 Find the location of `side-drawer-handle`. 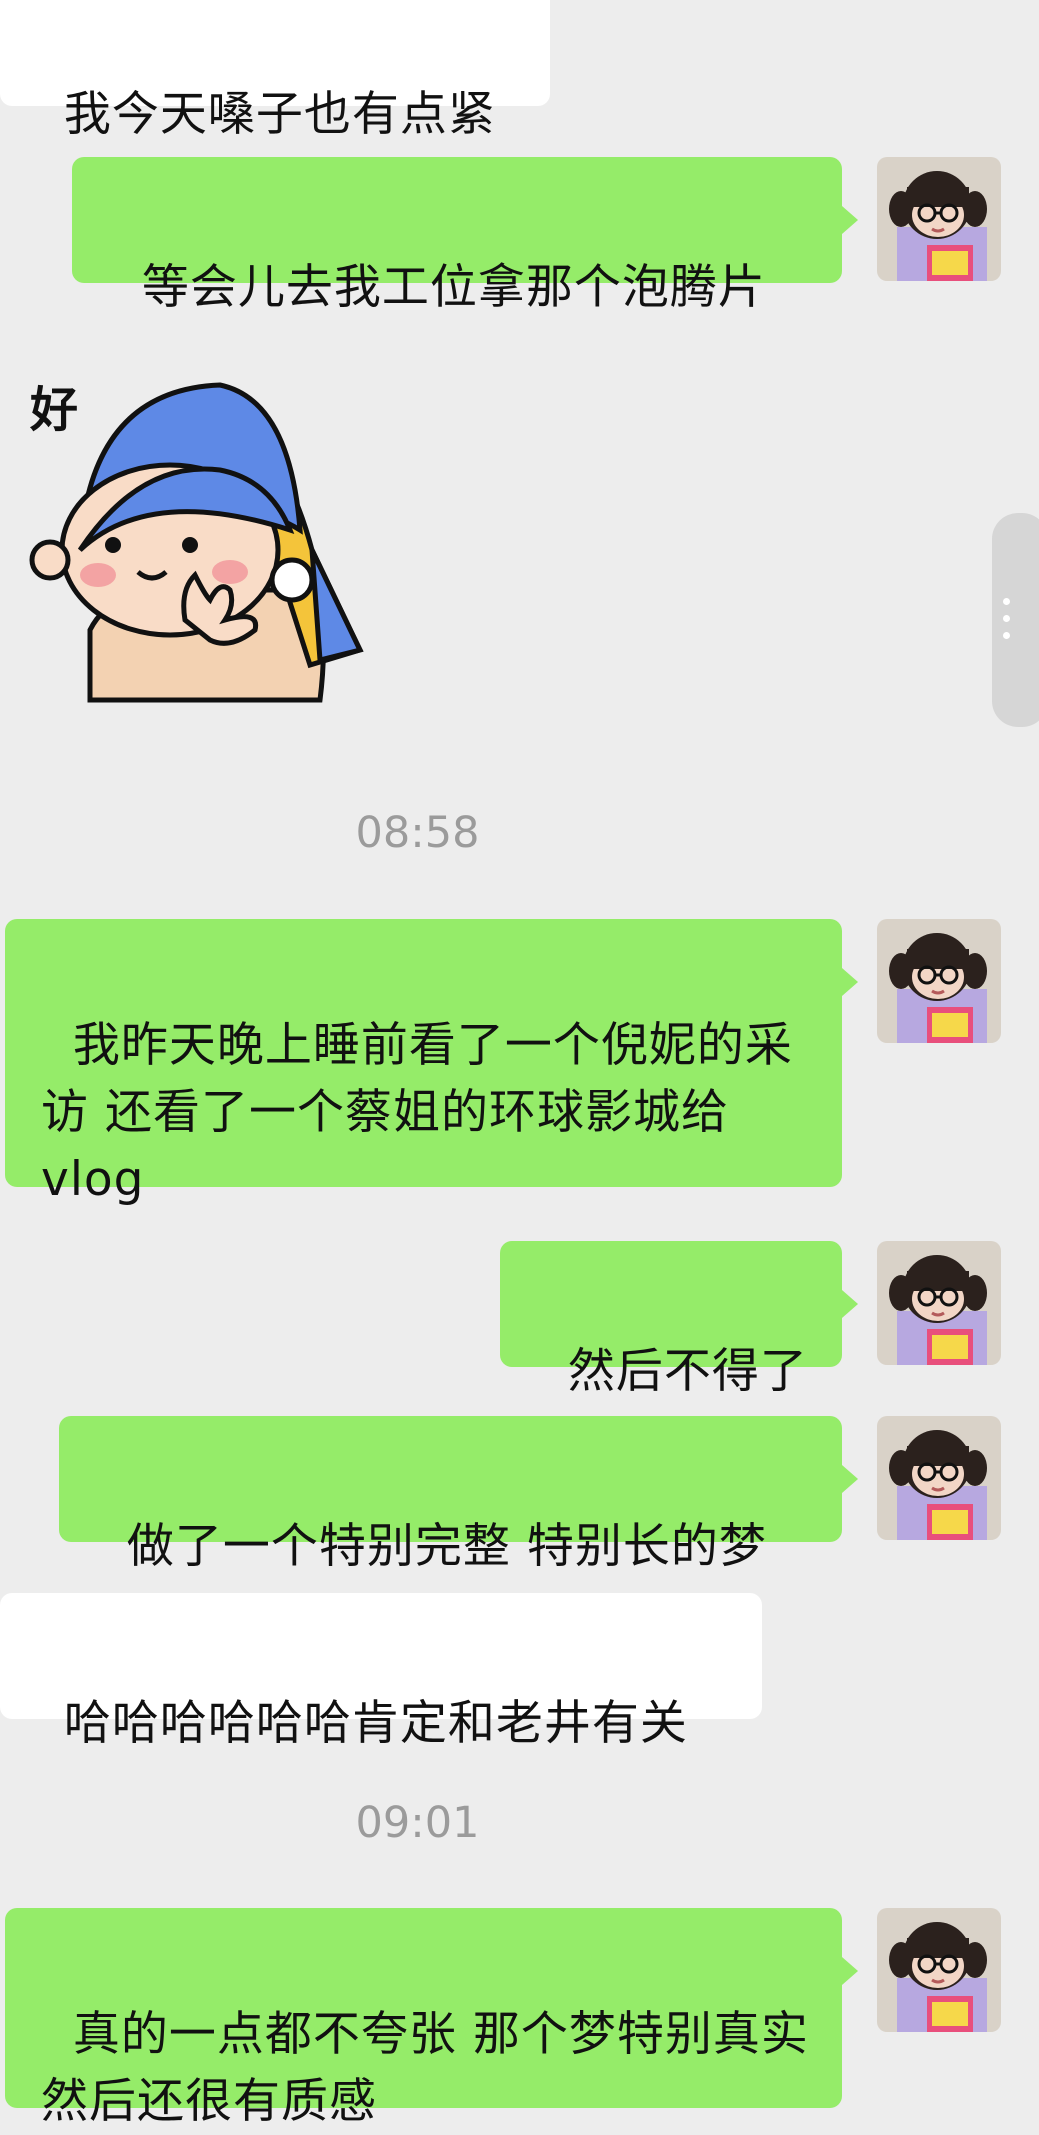

side-drawer-handle is located at coordinates (1015, 620).